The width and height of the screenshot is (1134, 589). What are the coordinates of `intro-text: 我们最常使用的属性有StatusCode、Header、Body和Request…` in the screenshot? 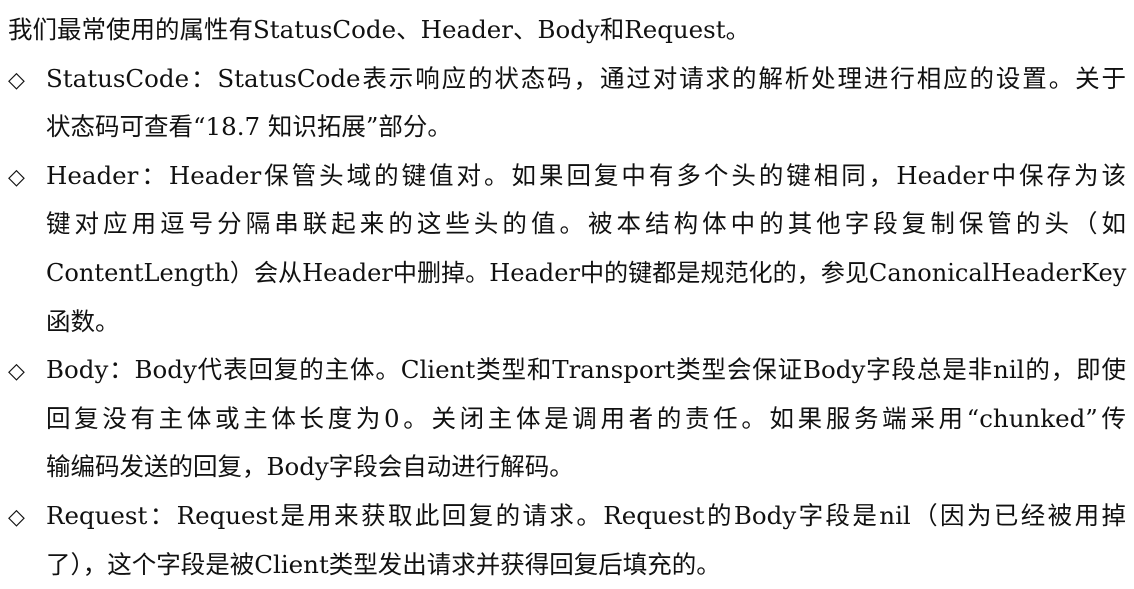 It's located at (379, 29).